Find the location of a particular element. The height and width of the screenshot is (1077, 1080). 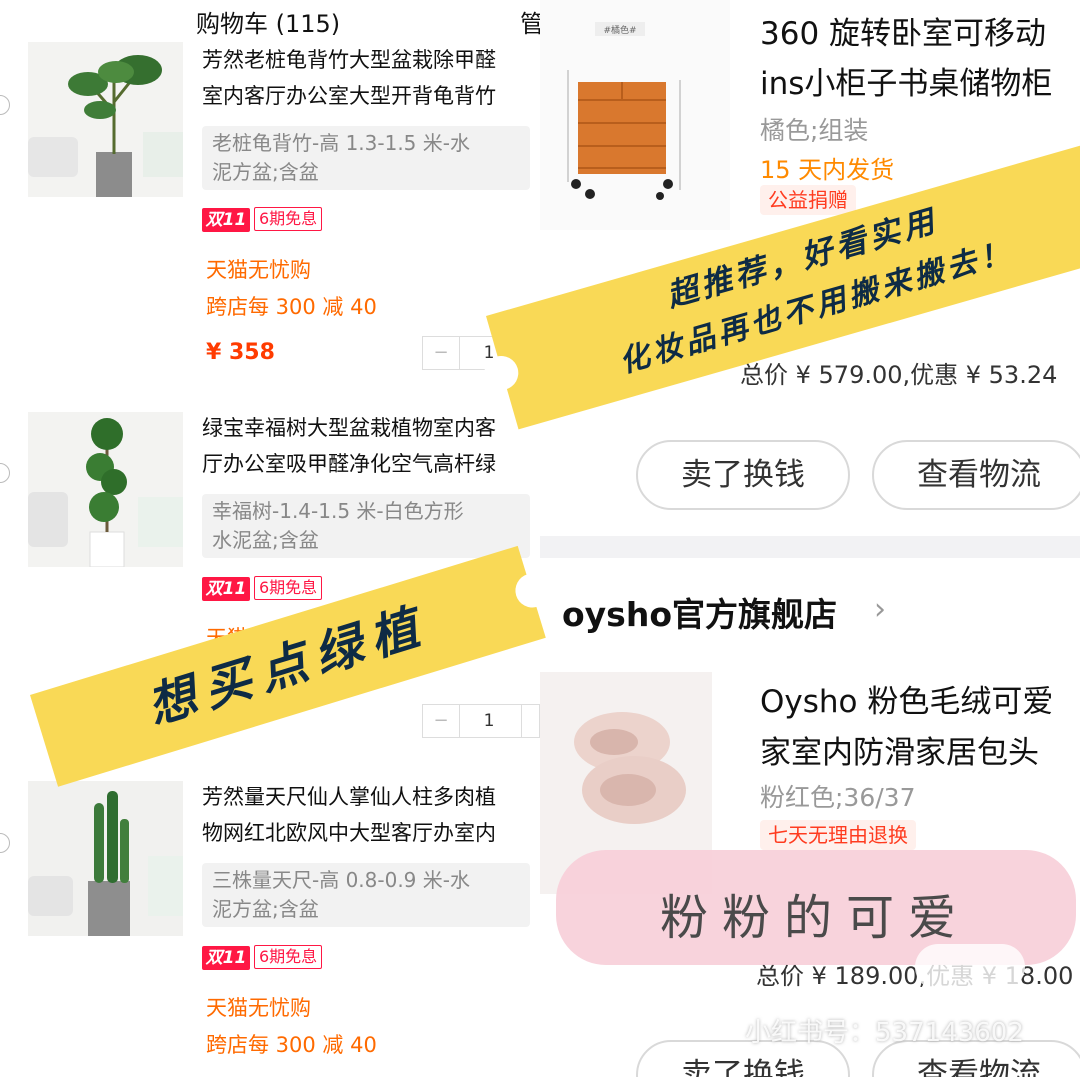

pink-caption: 粉粉的可爱 is located at coordinates (814, 918).